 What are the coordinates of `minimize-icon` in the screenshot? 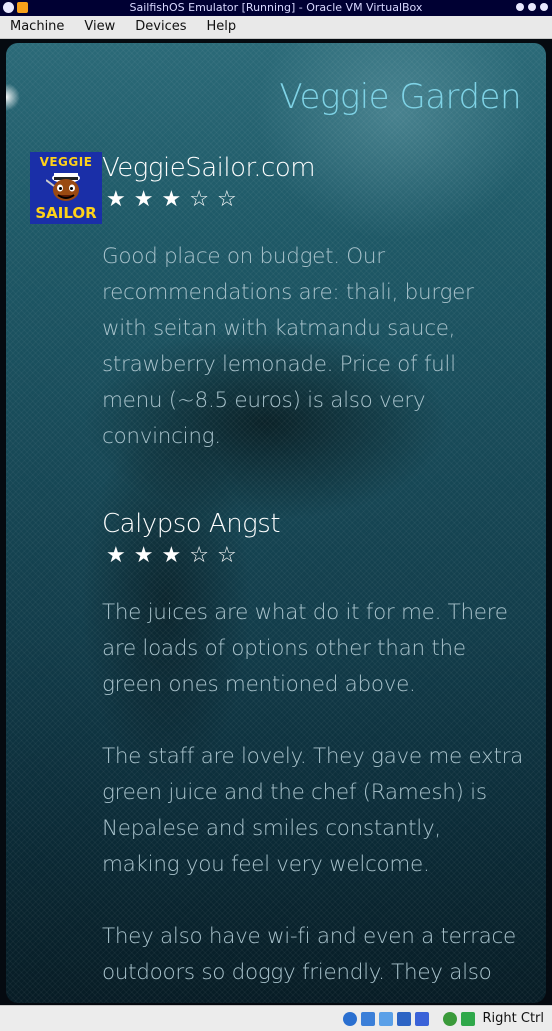 It's located at (520, 7).